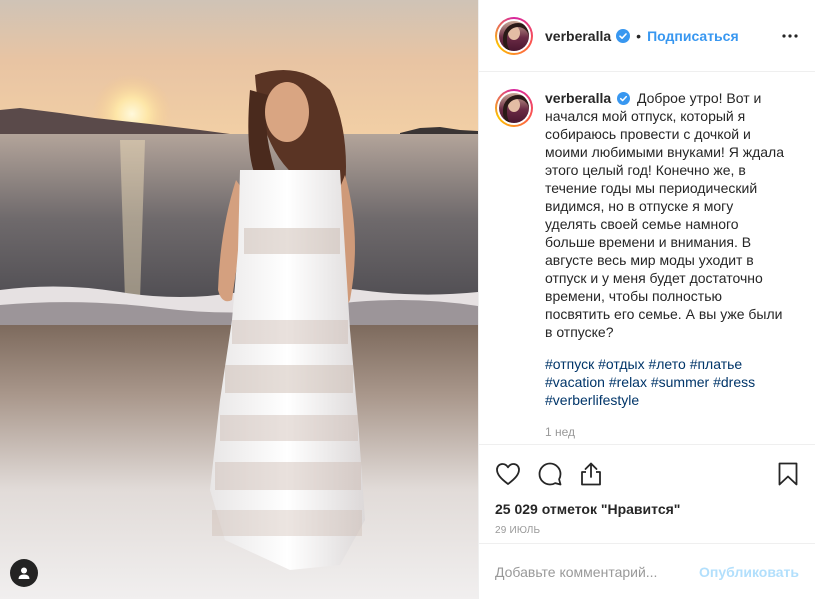 This screenshot has width=815, height=599. I want to click on hashtag-link: #платье, so click(716, 364).